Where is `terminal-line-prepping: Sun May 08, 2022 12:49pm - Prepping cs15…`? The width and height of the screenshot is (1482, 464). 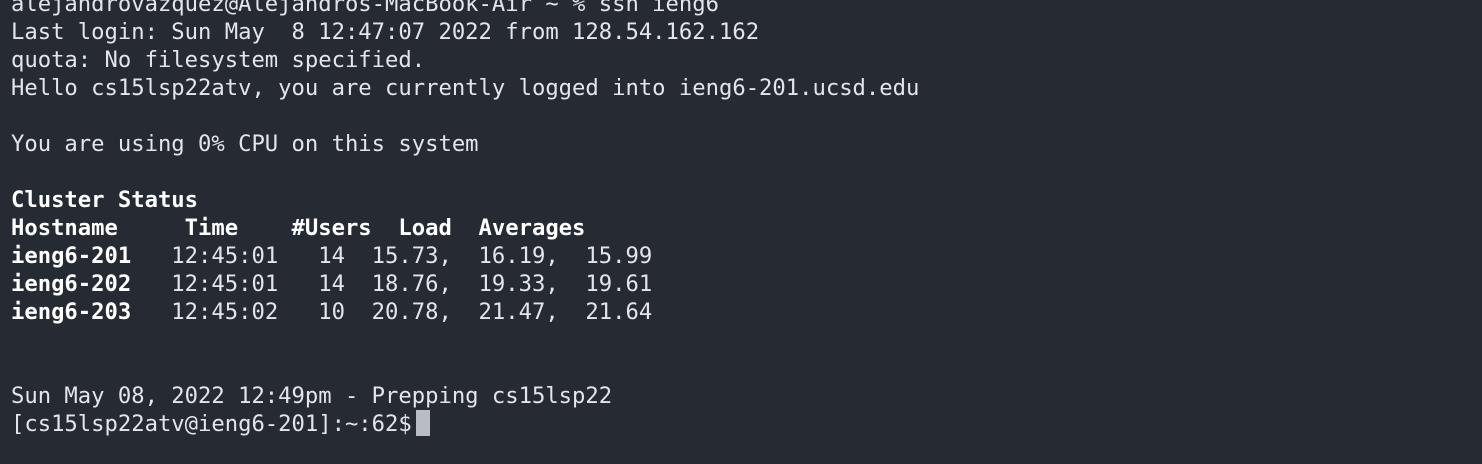 terminal-line-prepping: Sun May 08, 2022 12:49pm - Prepping cs15… is located at coordinates (312, 396).